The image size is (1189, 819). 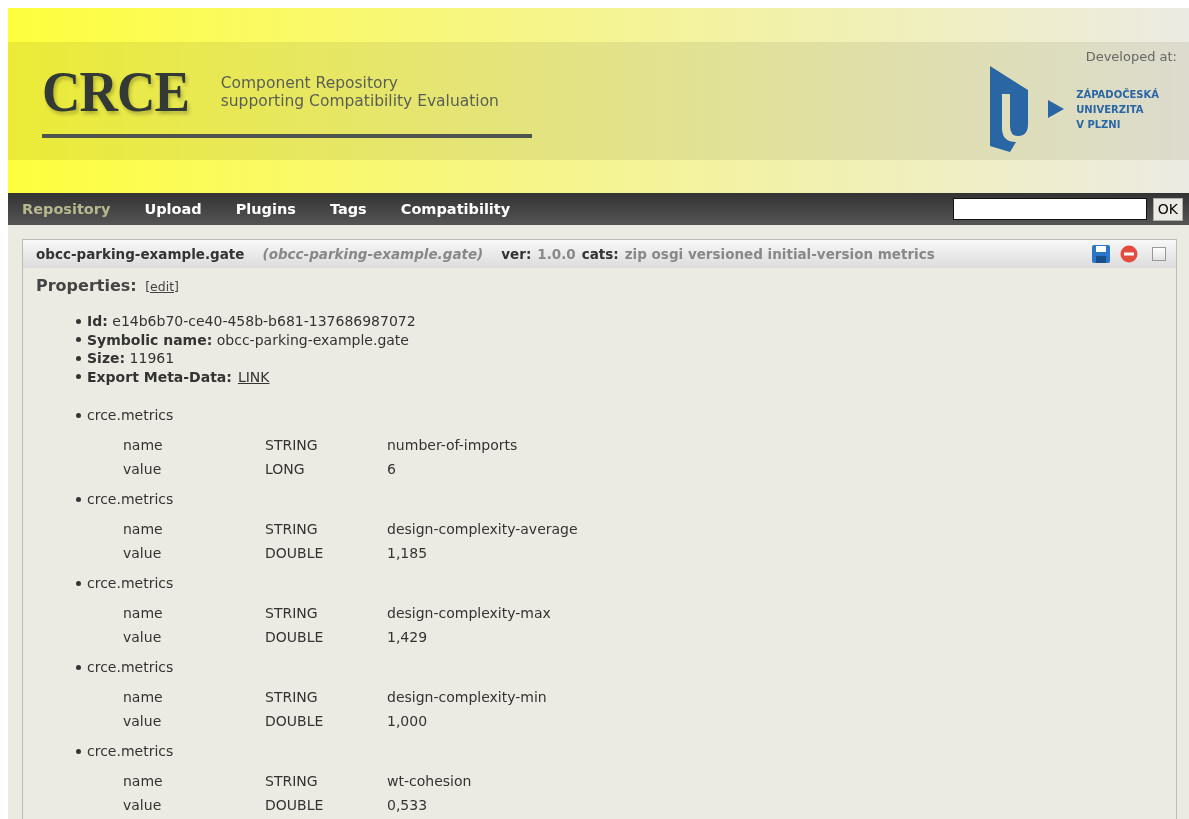 What do you see at coordinates (392, 469) in the screenshot?
I see `attribute-value: 6` at bounding box center [392, 469].